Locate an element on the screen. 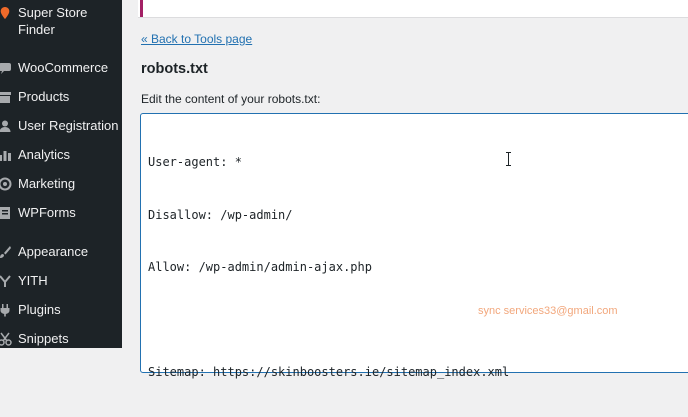 The height and width of the screenshot is (417, 688). editor-description: Edit the content of your robots.txt: is located at coordinates (231, 99).